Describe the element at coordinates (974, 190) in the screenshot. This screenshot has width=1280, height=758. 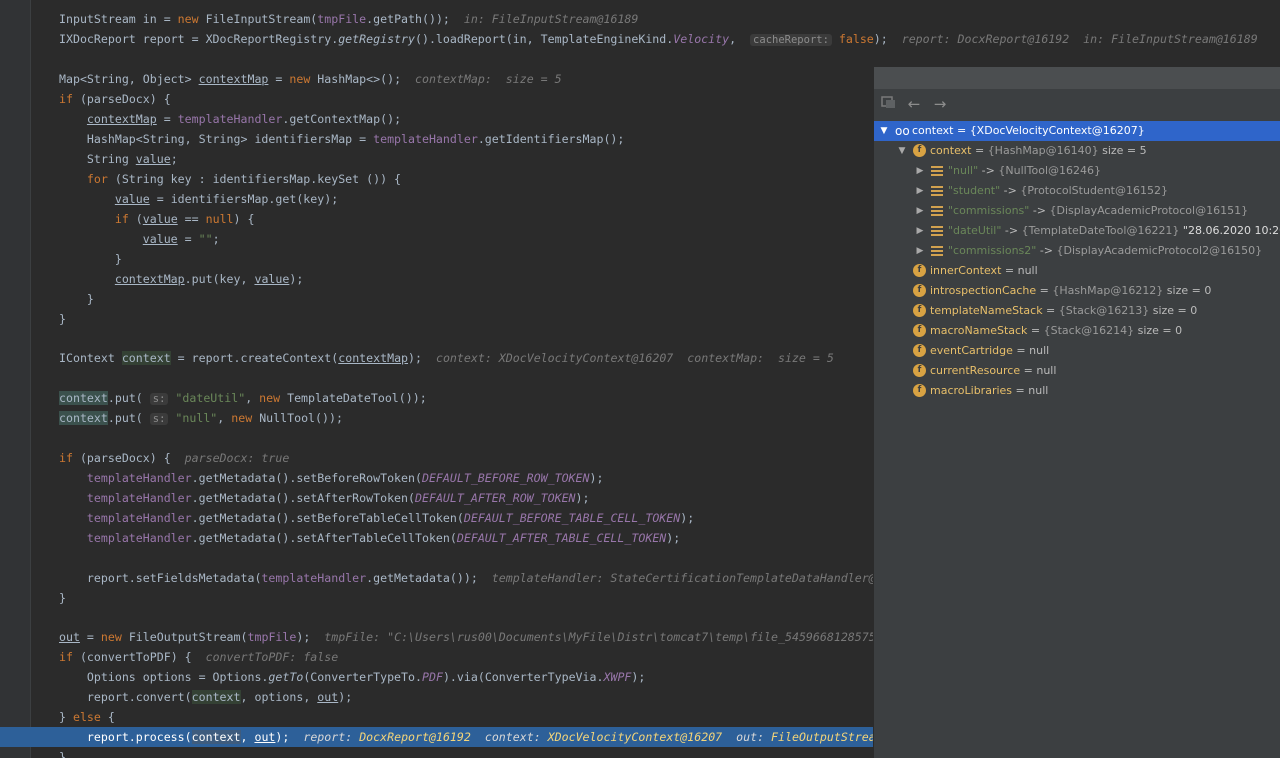
I see `variable-name: "student"` at that location.